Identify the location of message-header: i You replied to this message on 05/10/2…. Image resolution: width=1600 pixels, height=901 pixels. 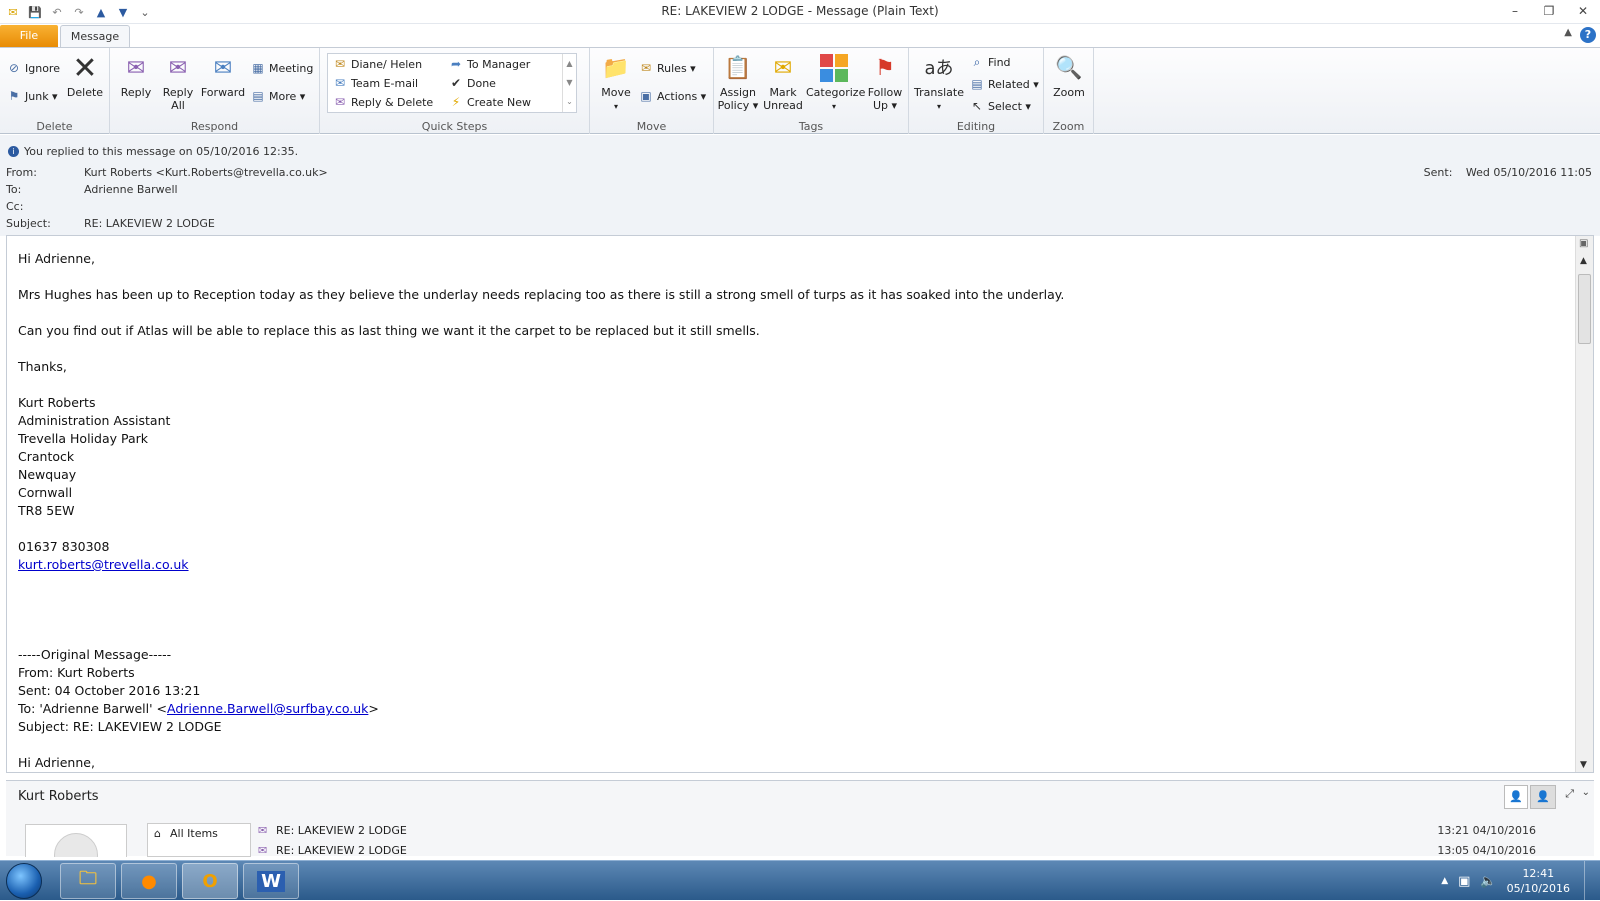
(800, 185).